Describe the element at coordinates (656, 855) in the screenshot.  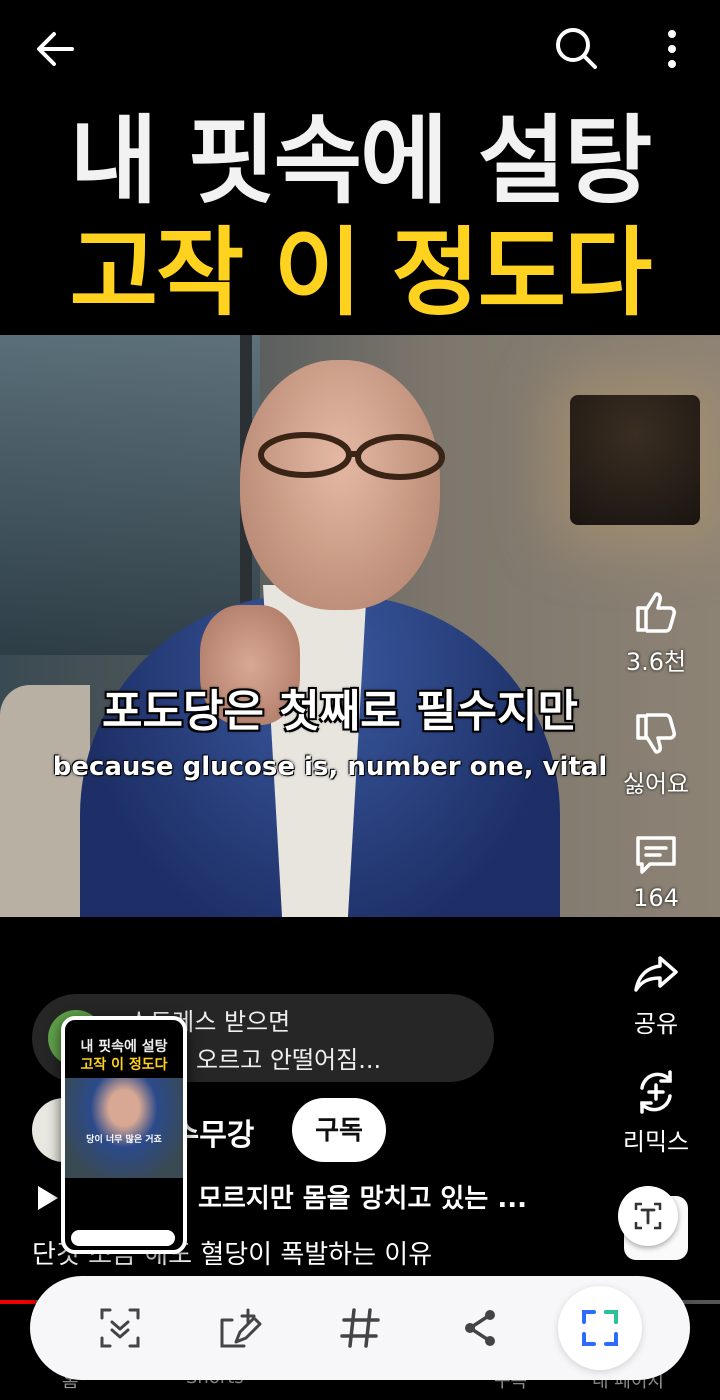
I see `comment-icon` at that location.